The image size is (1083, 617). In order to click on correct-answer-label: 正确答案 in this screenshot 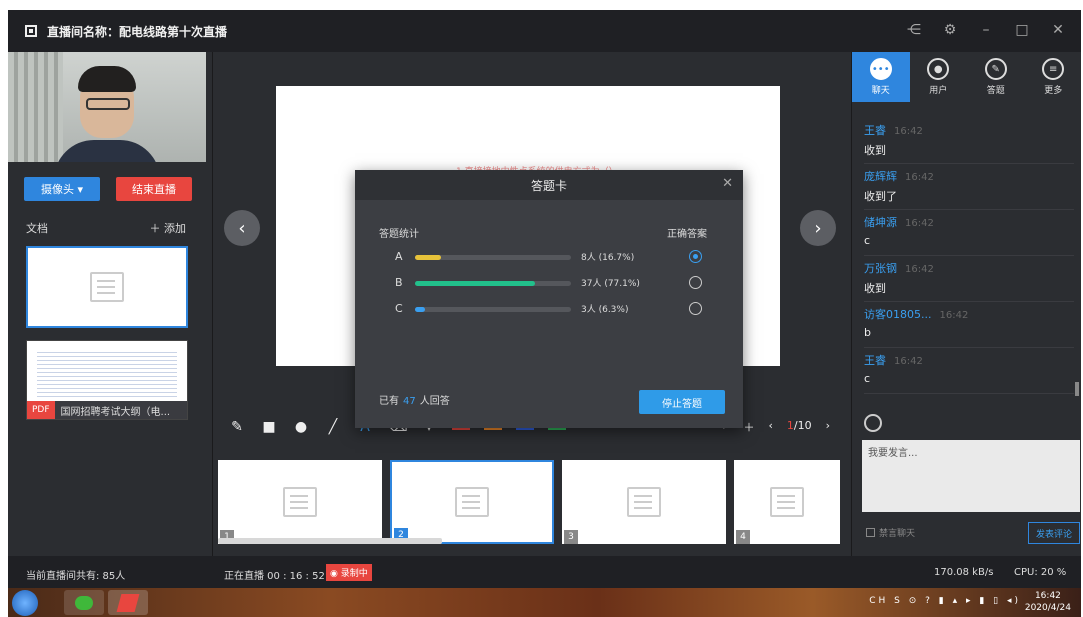, I will do `click(687, 234)`.